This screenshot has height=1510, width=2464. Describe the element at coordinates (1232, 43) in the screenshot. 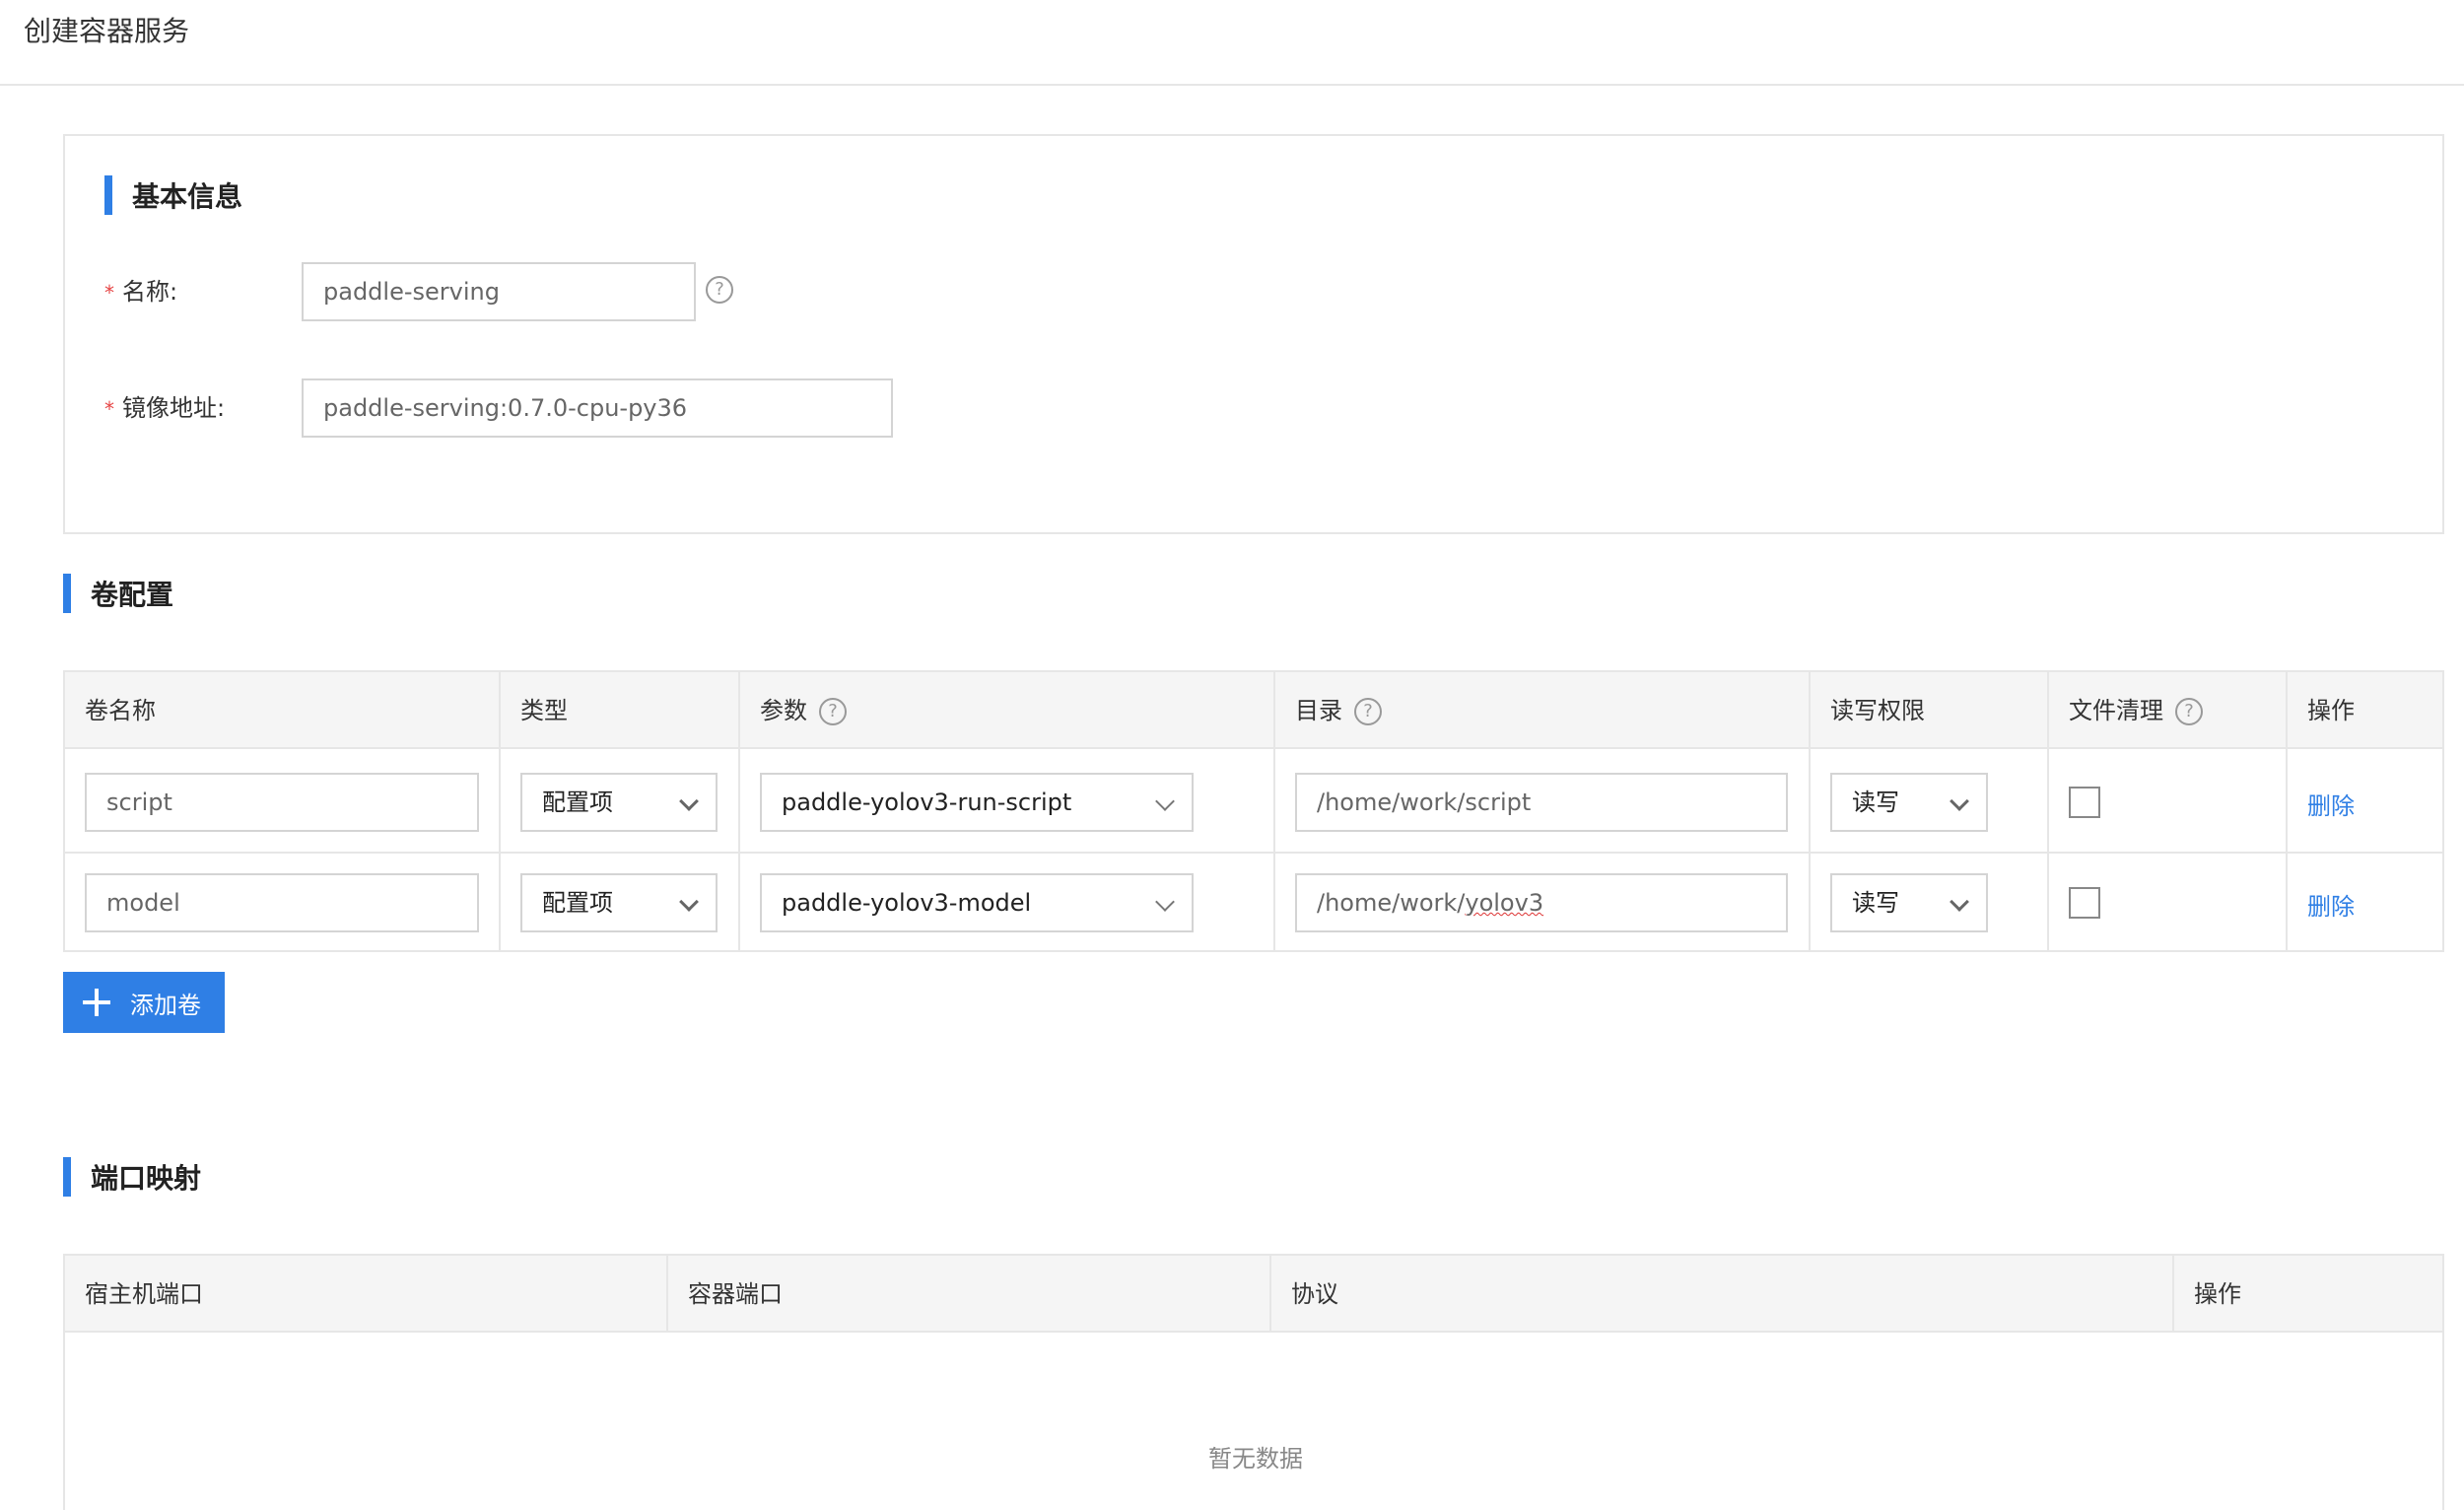

I see `page-header: 创建容器服务` at that location.